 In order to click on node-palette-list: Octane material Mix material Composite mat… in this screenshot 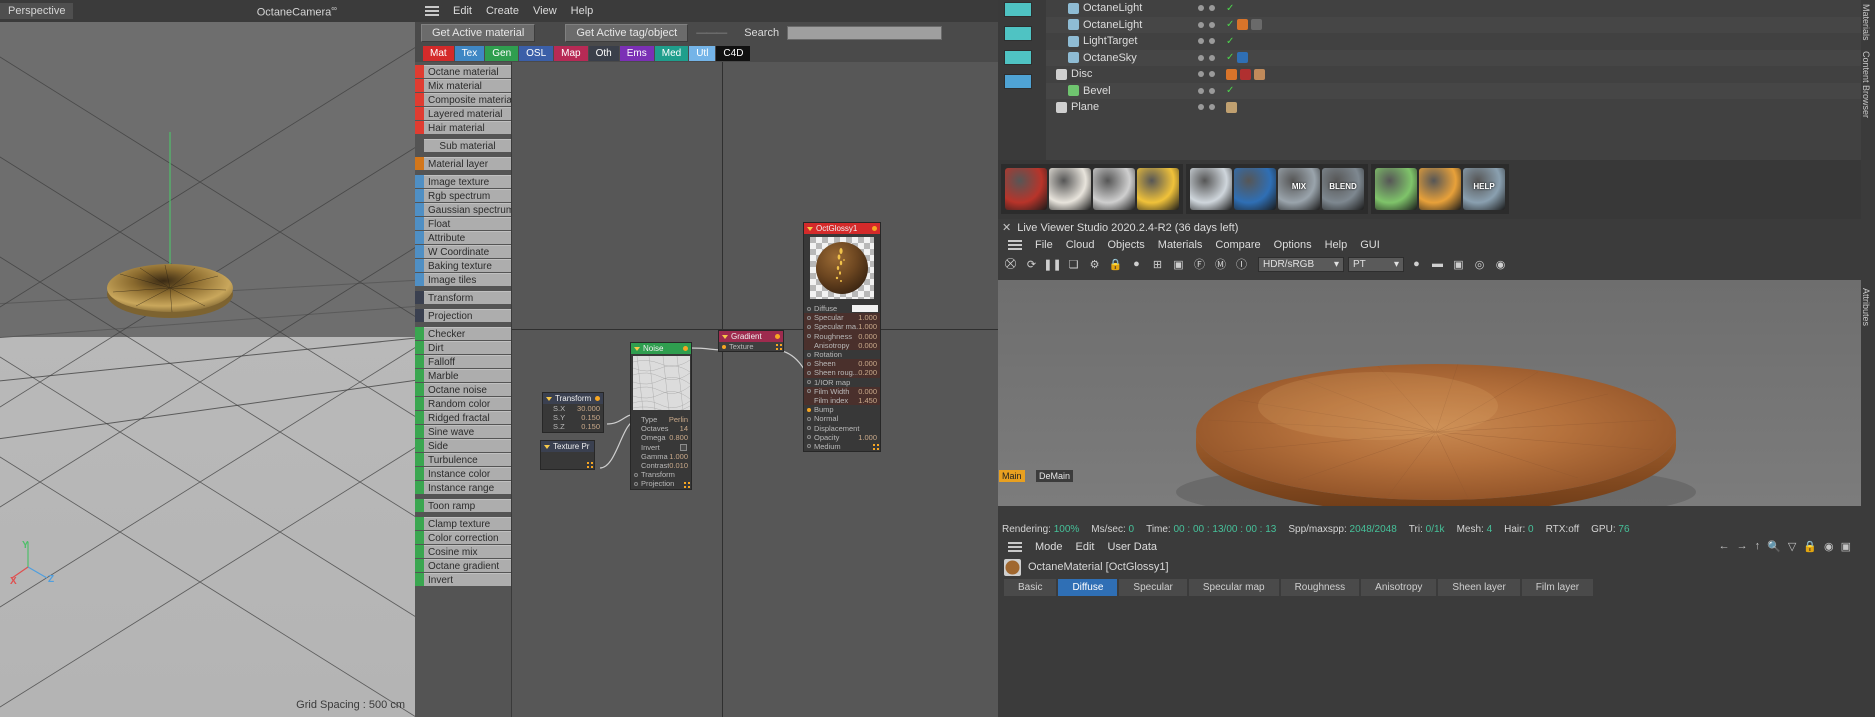, I will do `click(463, 389)`.